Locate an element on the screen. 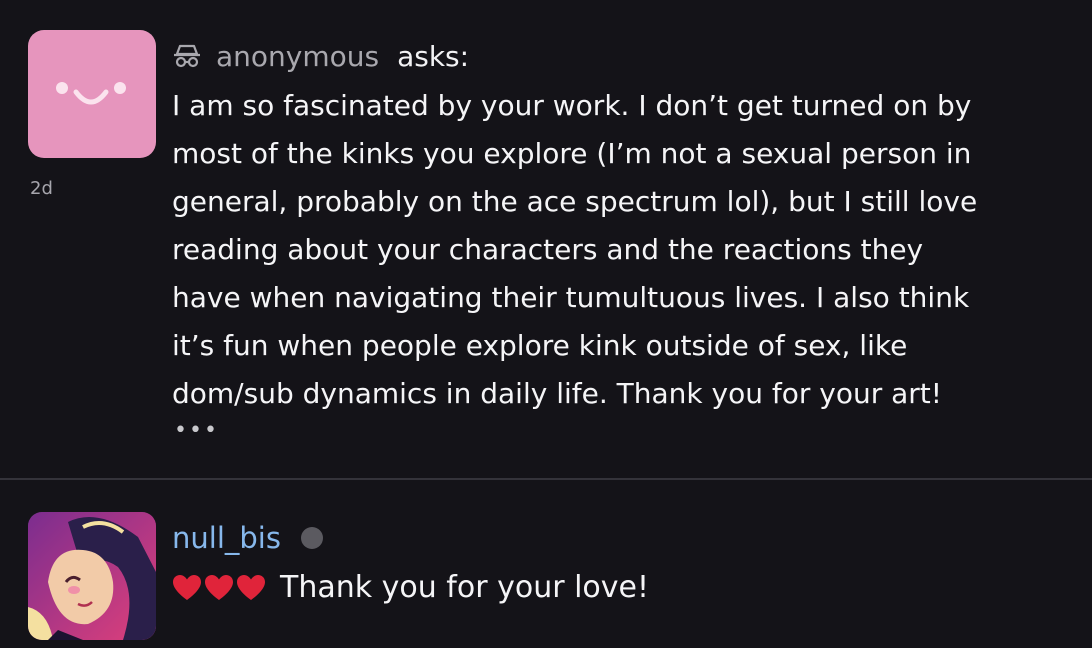 The height and width of the screenshot is (648, 1092). avatar is located at coordinates (92, 576).